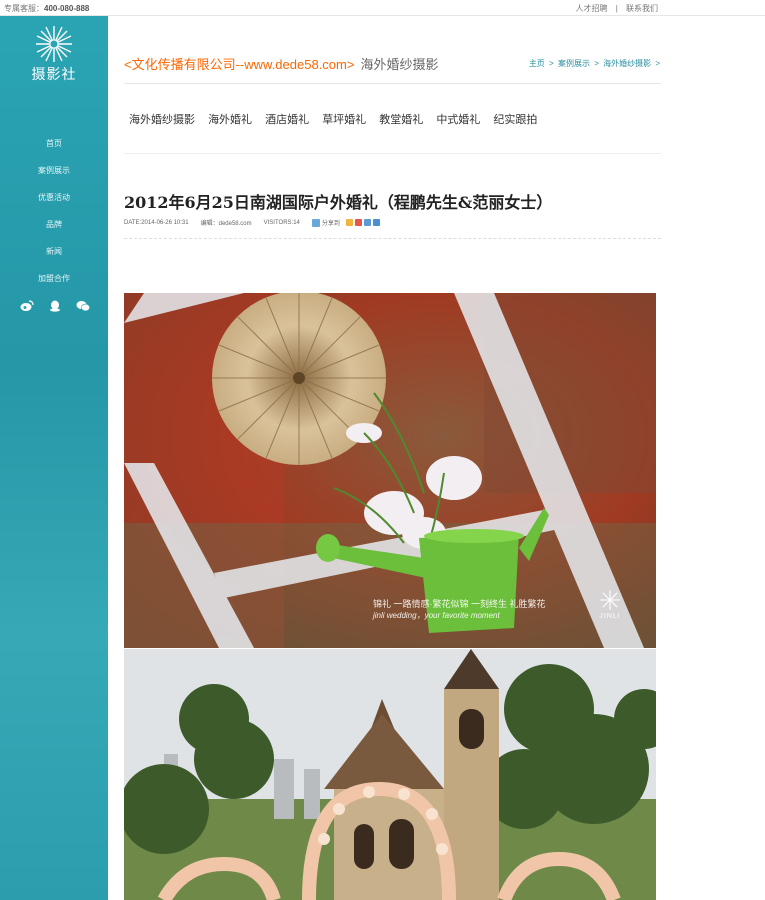 The width and height of the screenshot is (765, 900). I want to click on breadcrumb: 主页 > 案例展示 > 海外婚纱摄影 >, so click(594, 63).